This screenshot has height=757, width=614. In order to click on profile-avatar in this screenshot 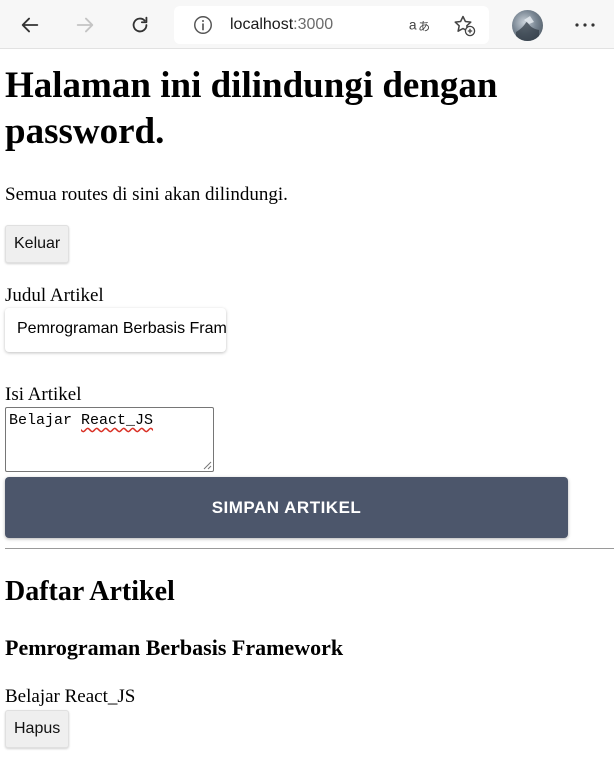, I will do `click(527, 25)`.